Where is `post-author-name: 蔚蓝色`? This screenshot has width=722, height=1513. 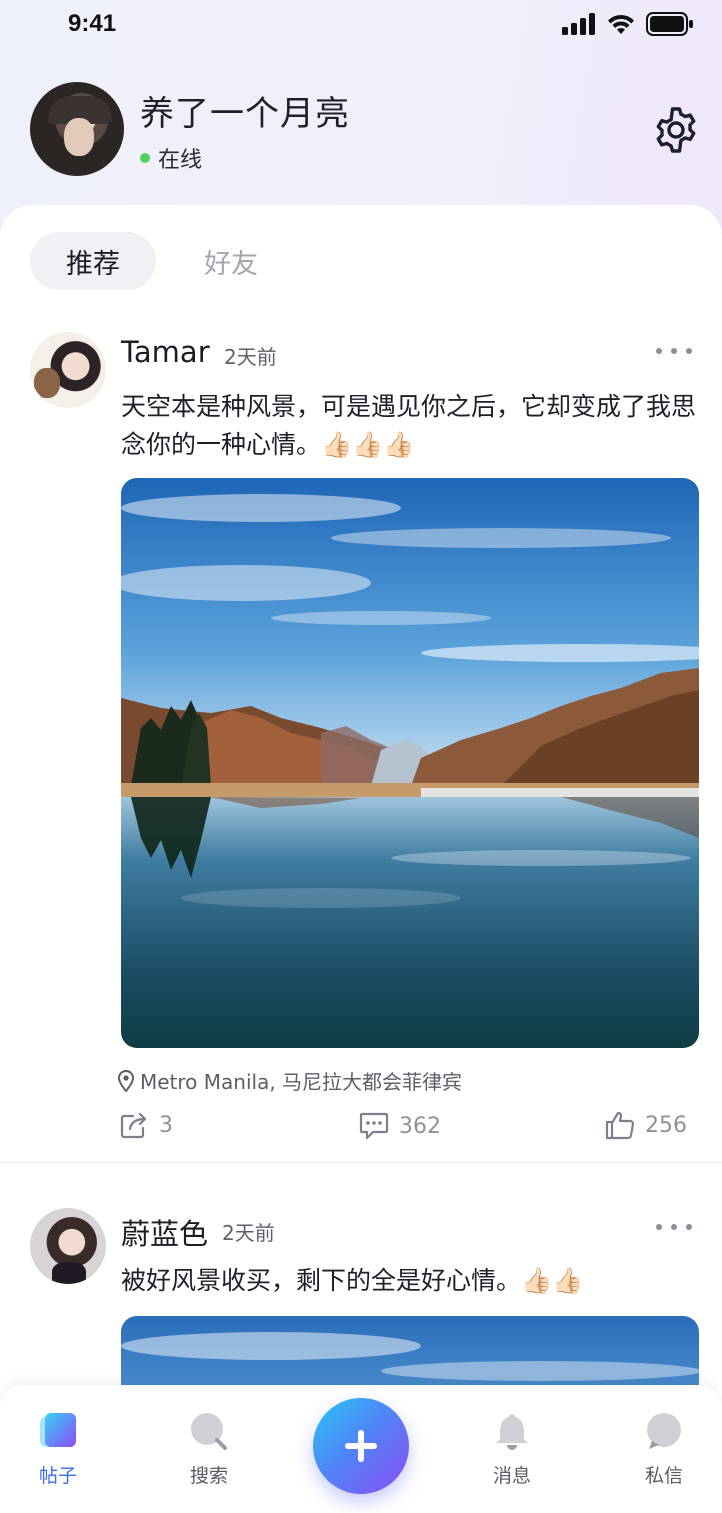
post-author-name: 蔚蓝色 is located at coordinates (164, 1232).